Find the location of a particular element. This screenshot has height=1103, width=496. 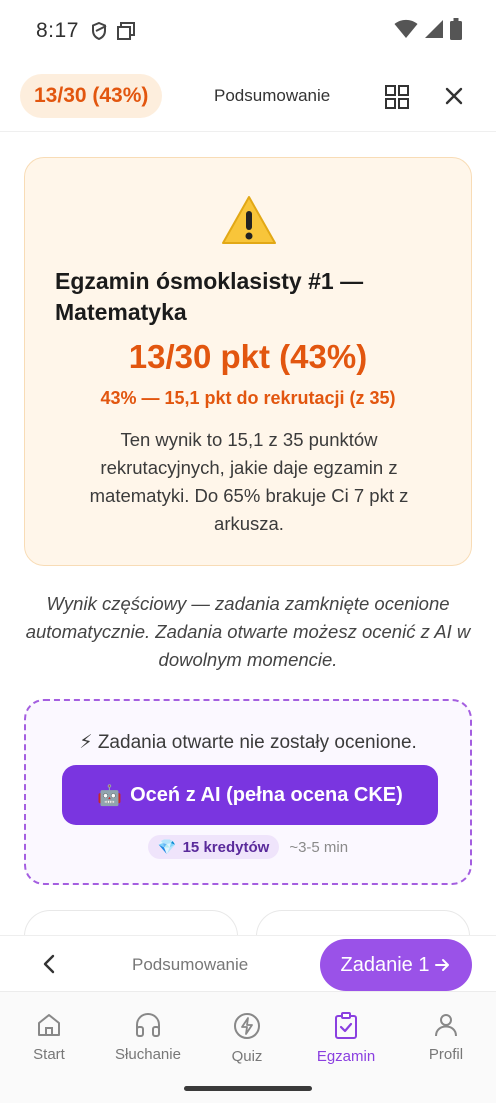

exam-navigation: Podsumowanie Zadanie 1 is located at coordinates (248, 963).